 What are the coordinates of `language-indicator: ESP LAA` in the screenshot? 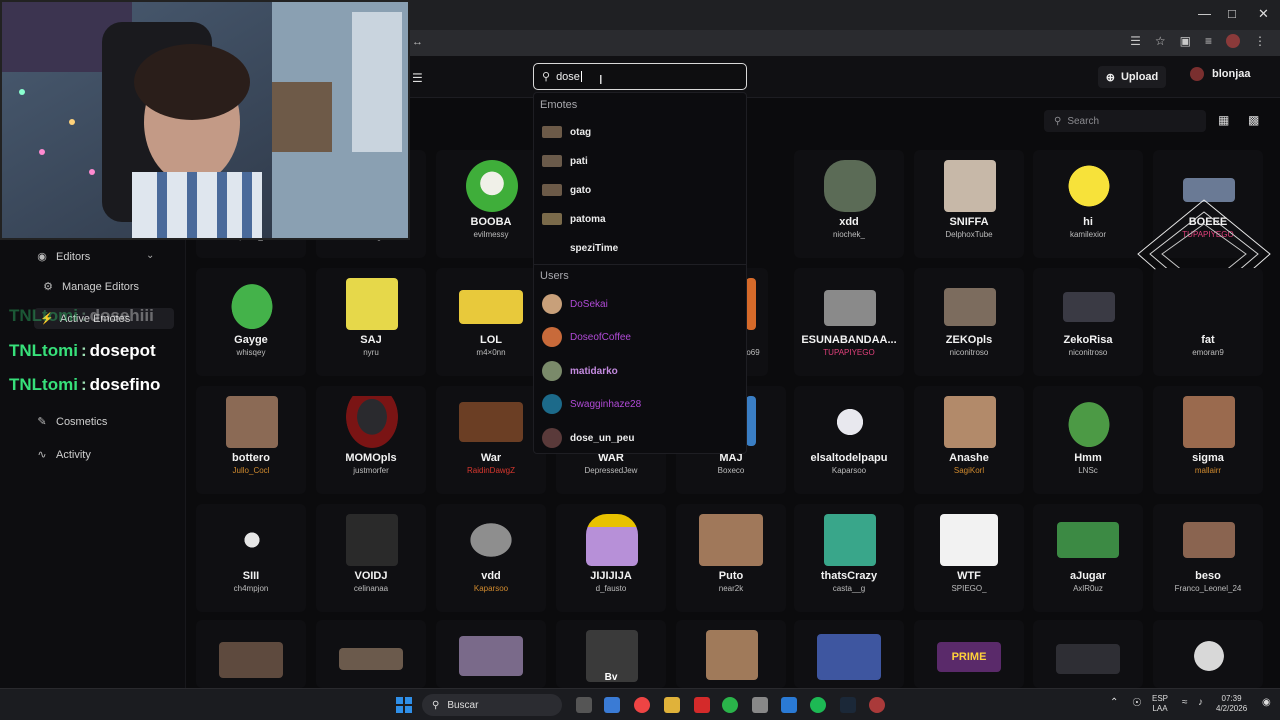 It's located at (1160, 704).